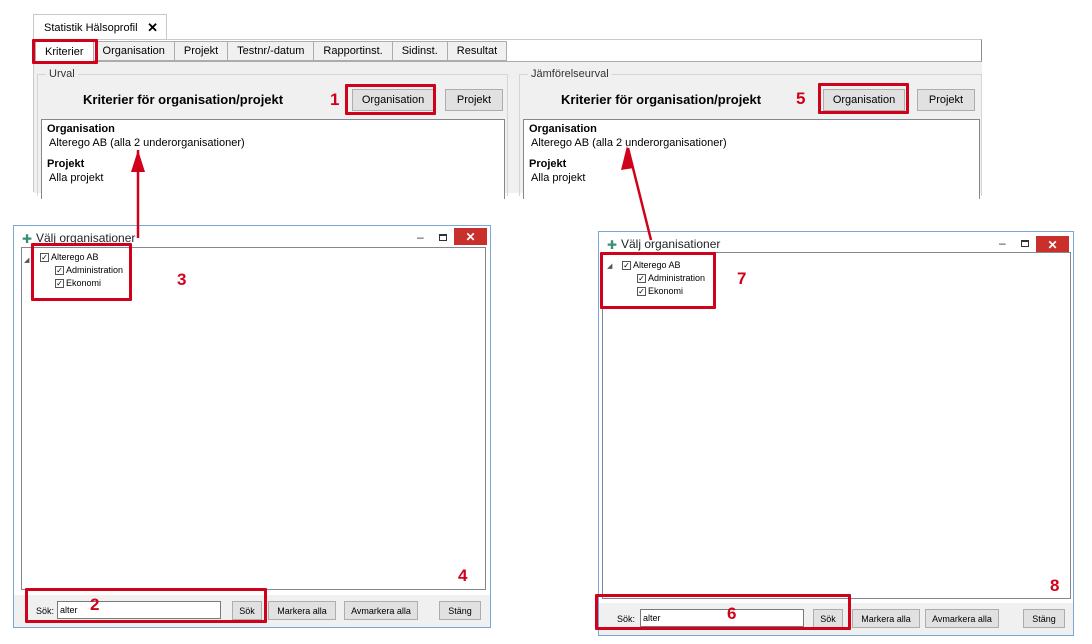 The height and width of the screenshot is (644, 1092). Describe the element at coordinates (392, 193) in the screenshot. I see `annotation-arrows` at that location.